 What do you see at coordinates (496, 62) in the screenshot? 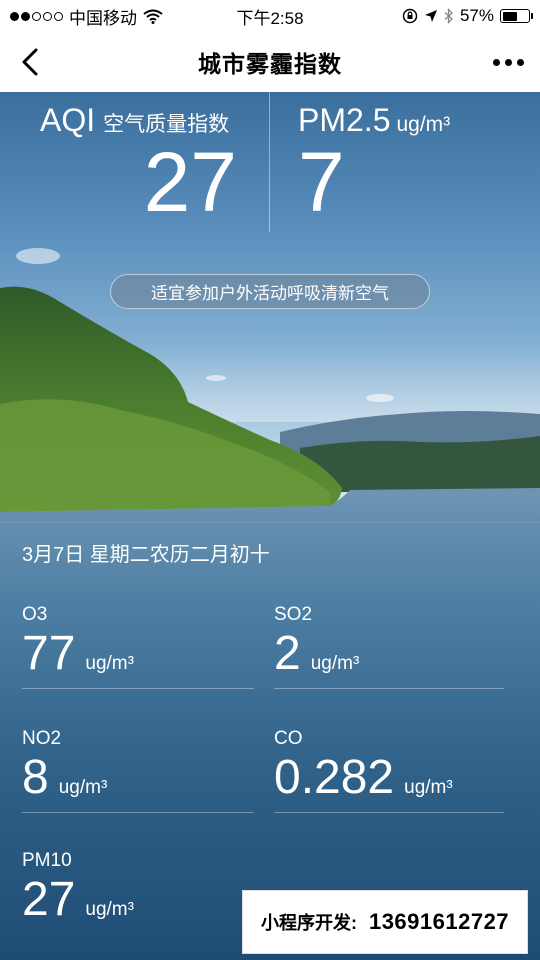
I see `more-dots-icon` at bounding box center [496, 62].